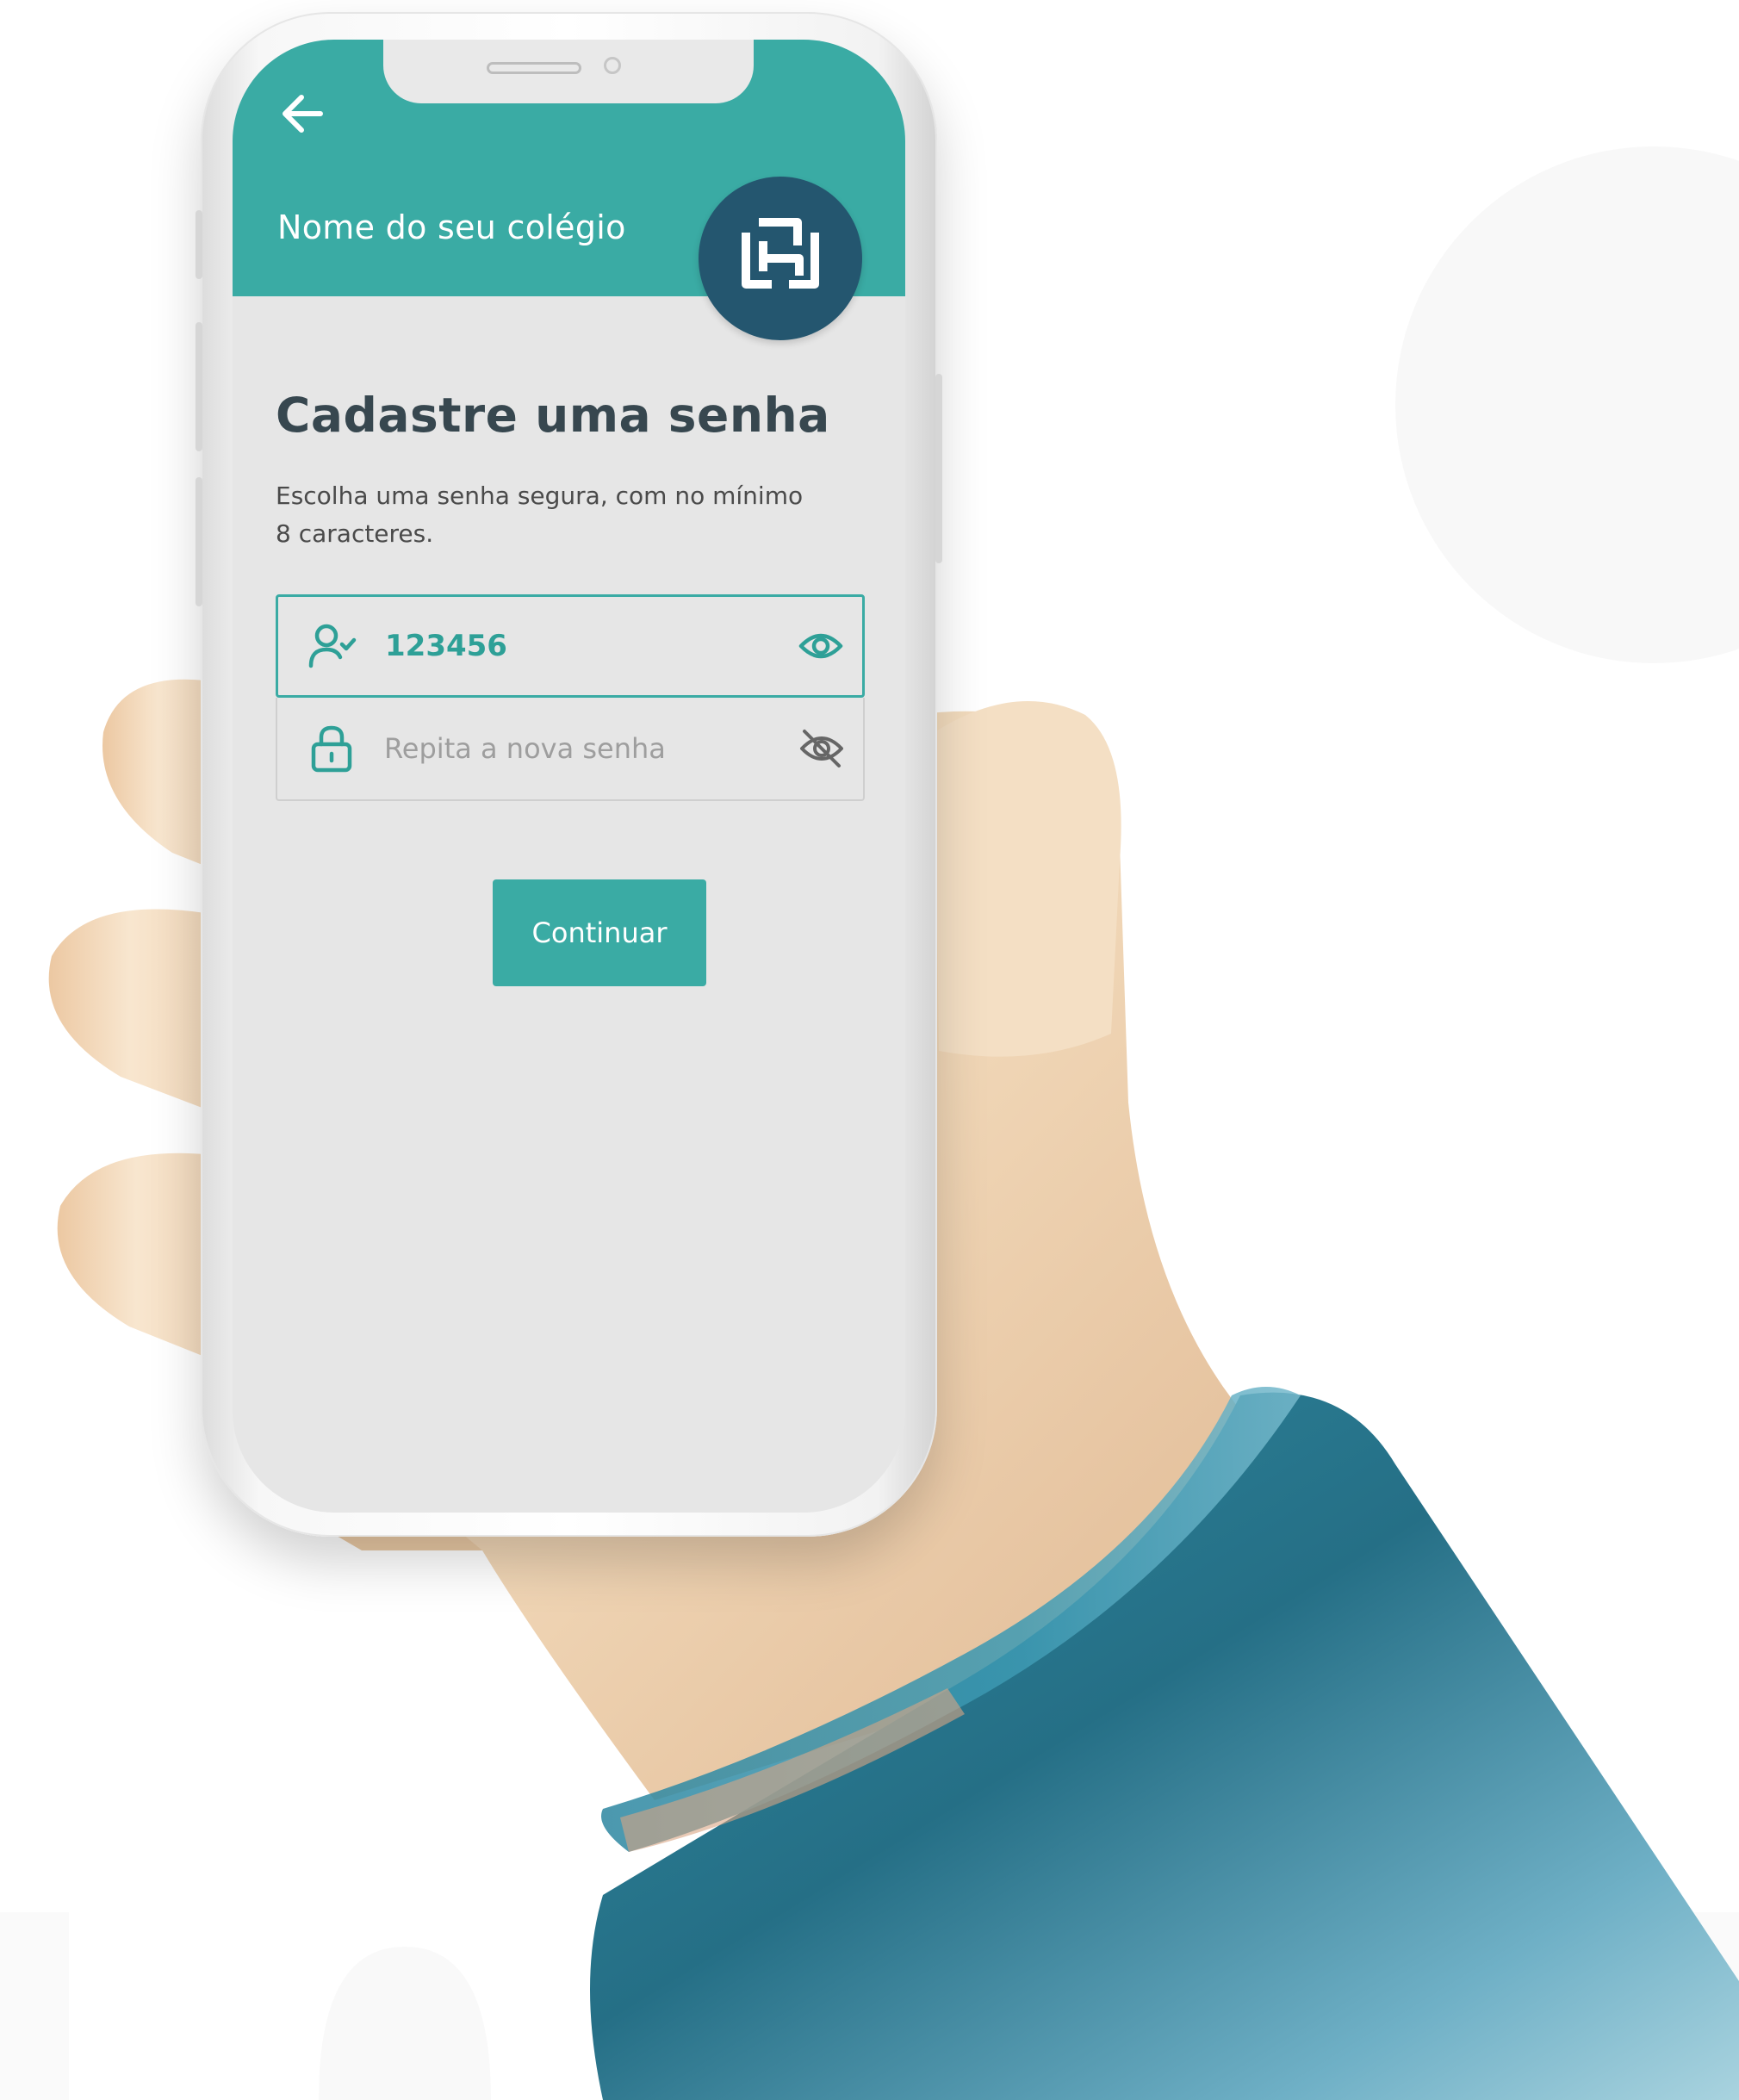 This screenshot has height=2100, width=1739. I want to click on eye-icon, so click(821, 646).